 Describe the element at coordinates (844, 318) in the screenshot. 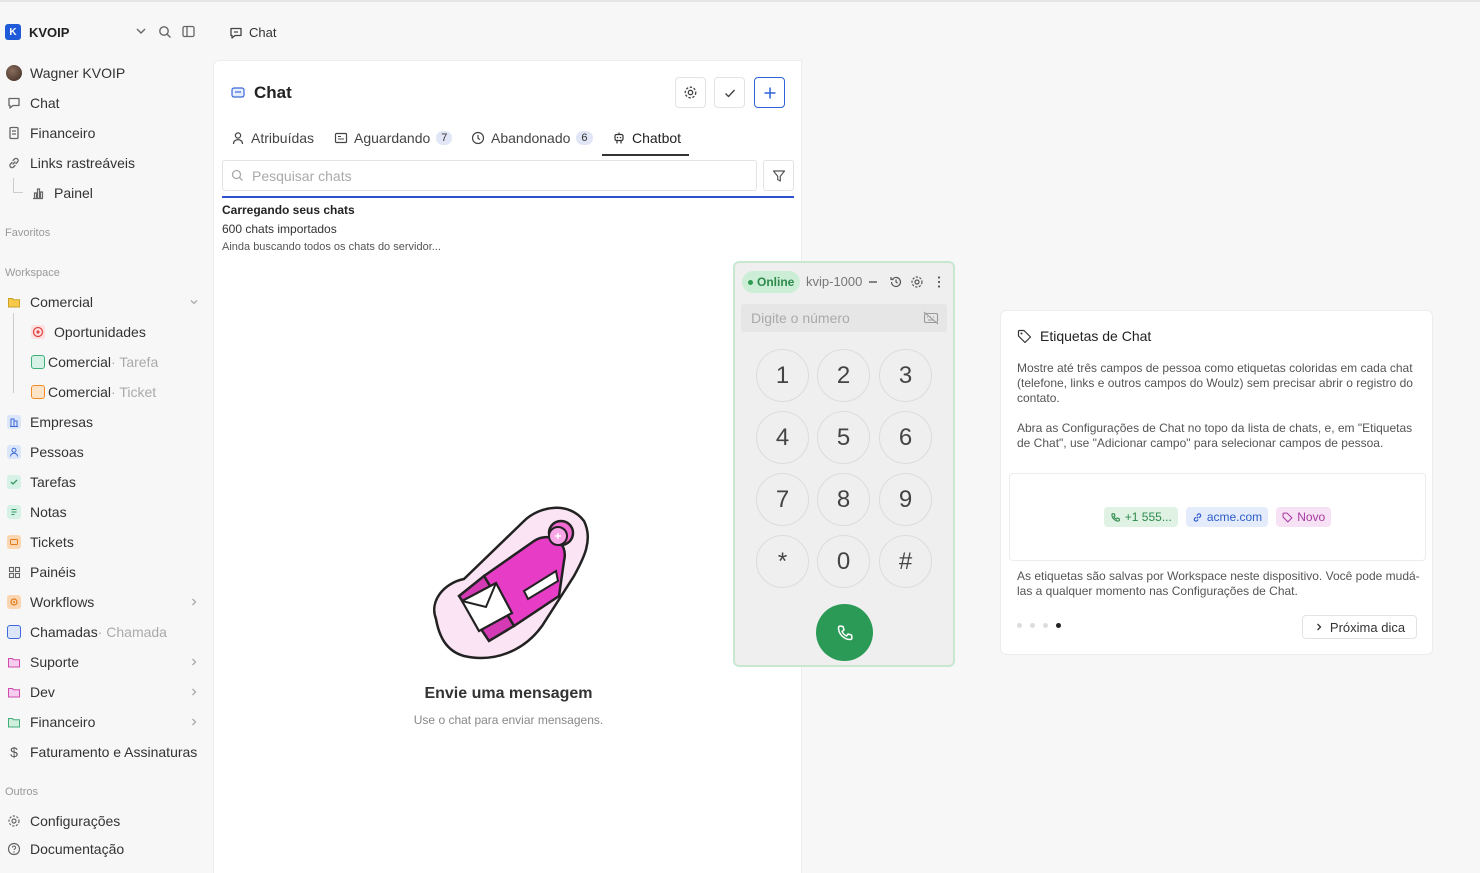

I see `phone-number-input: Digite o número` at that location.